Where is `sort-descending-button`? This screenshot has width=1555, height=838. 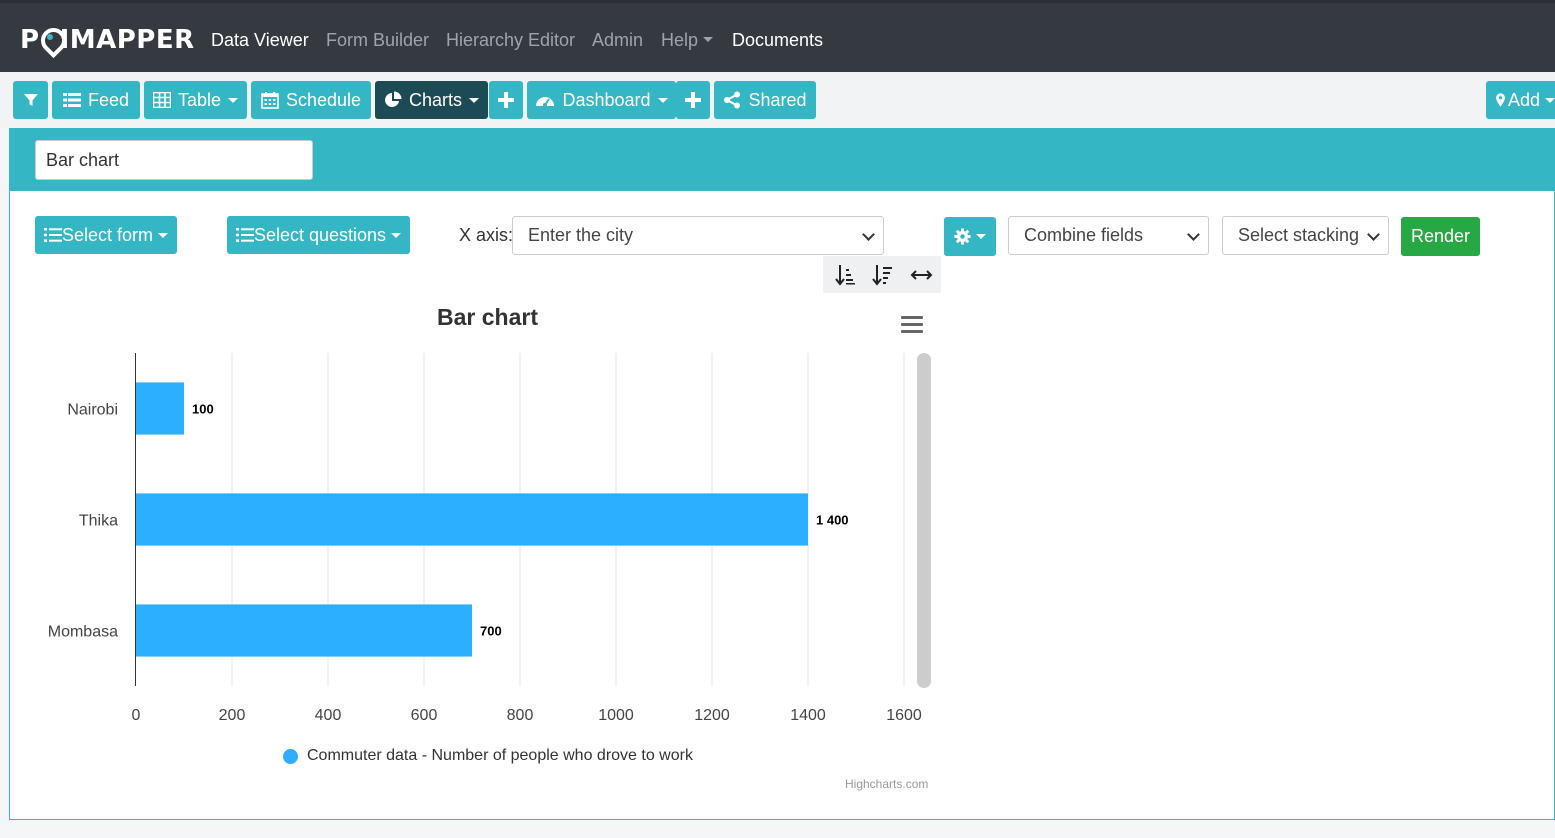 sort-descending-button is located at coordinates (882, 274).